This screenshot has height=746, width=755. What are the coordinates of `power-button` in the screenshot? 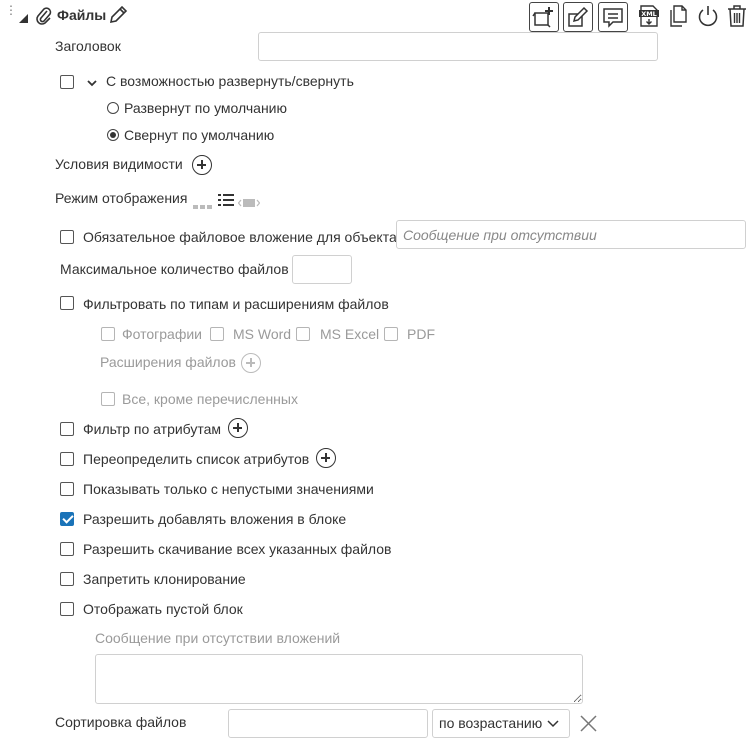 It's located at (708, 16).